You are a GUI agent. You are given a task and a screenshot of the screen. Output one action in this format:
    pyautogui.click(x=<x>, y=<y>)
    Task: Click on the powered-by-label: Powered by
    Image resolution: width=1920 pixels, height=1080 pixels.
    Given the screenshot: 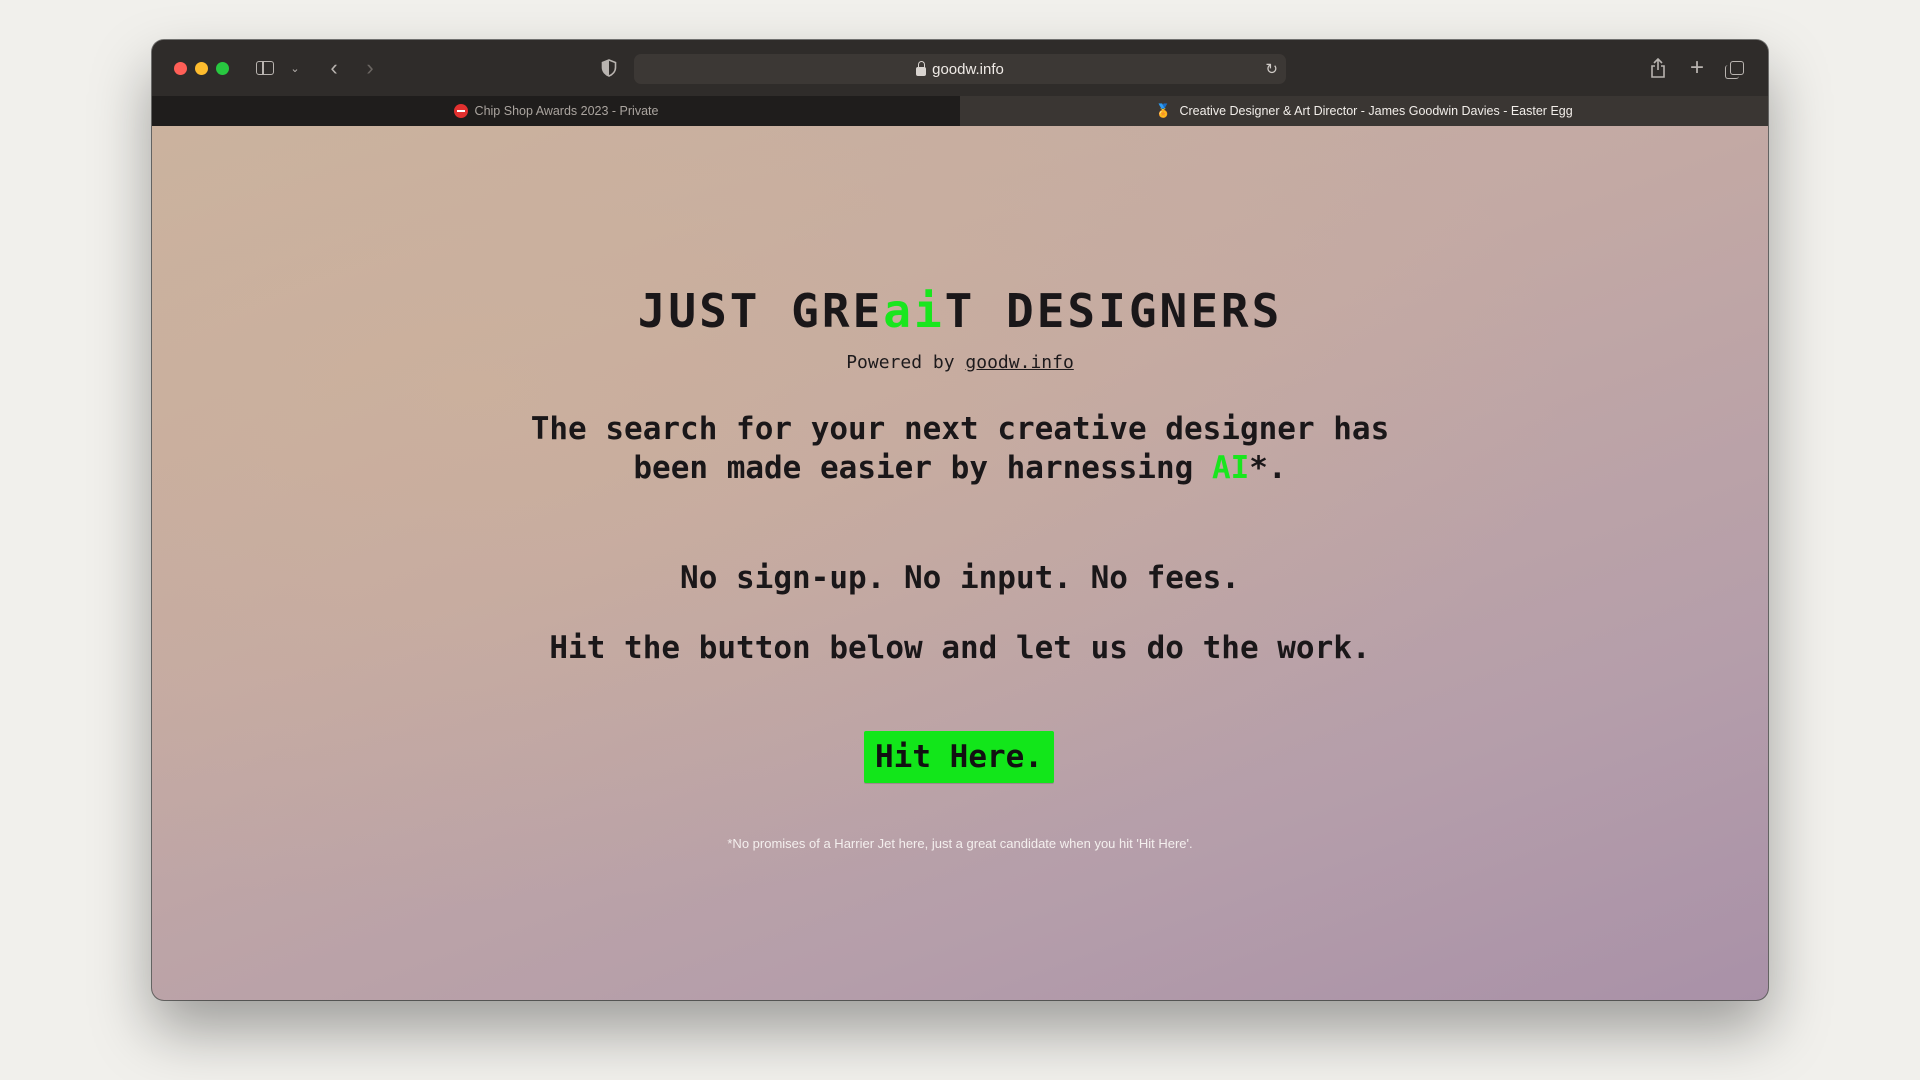 What is the action you would take?
    pyautogui.click(x=906, y=362)
    